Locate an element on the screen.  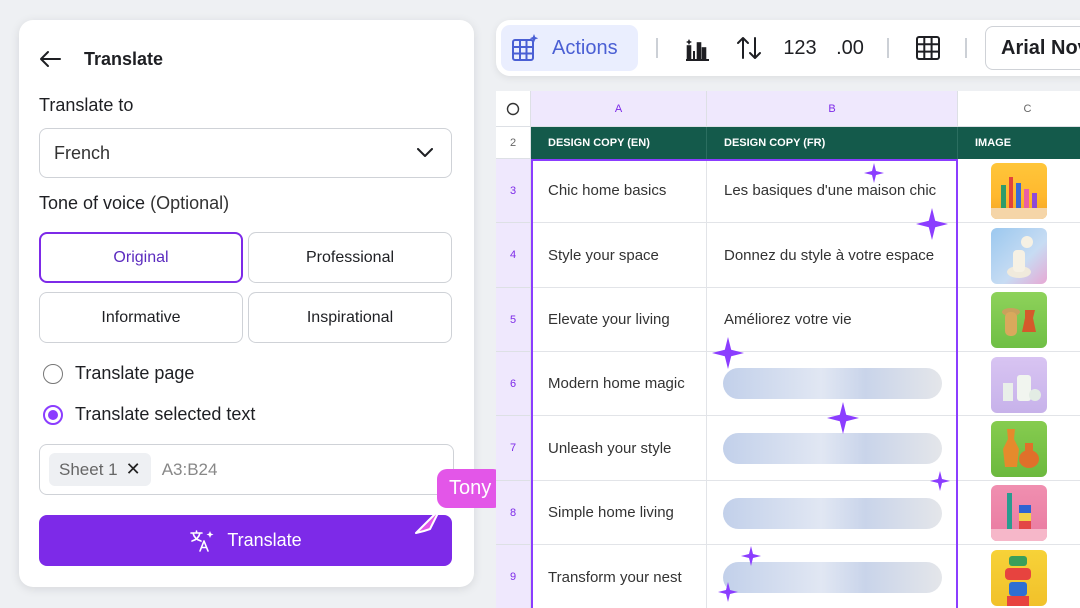
row-number: 2 is located at coordinates (513, 143).